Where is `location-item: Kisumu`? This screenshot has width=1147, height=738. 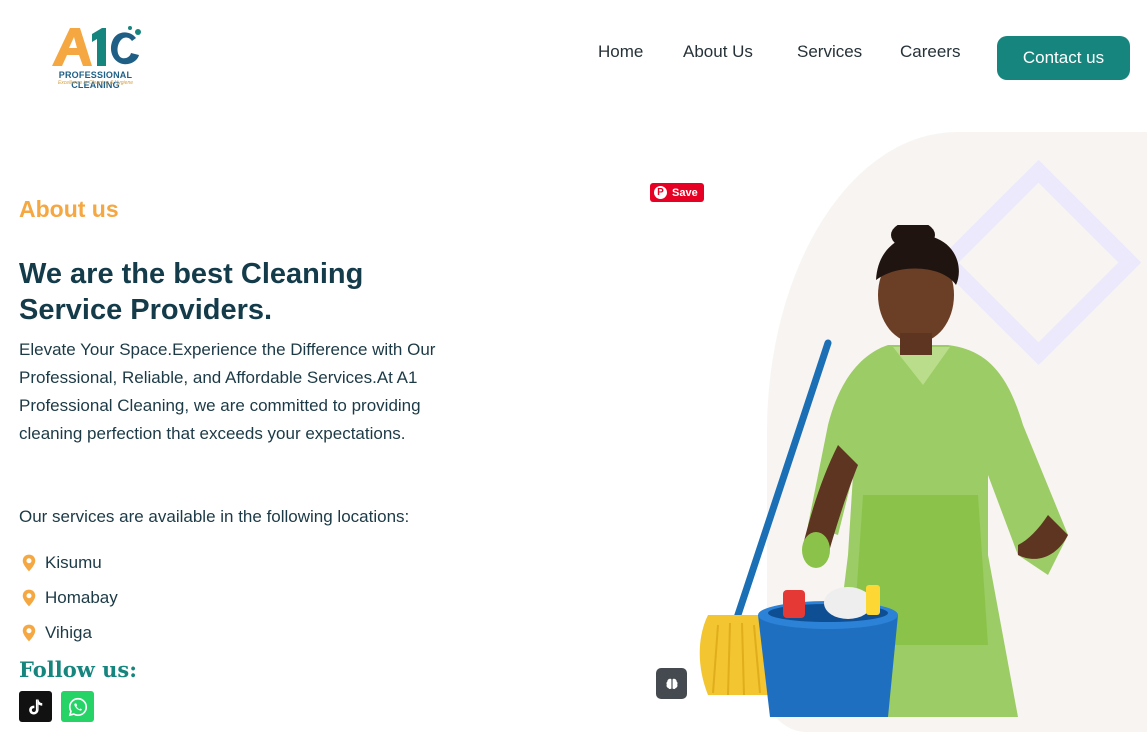 location-item: Kisumu is located at coordinates (60, 563).